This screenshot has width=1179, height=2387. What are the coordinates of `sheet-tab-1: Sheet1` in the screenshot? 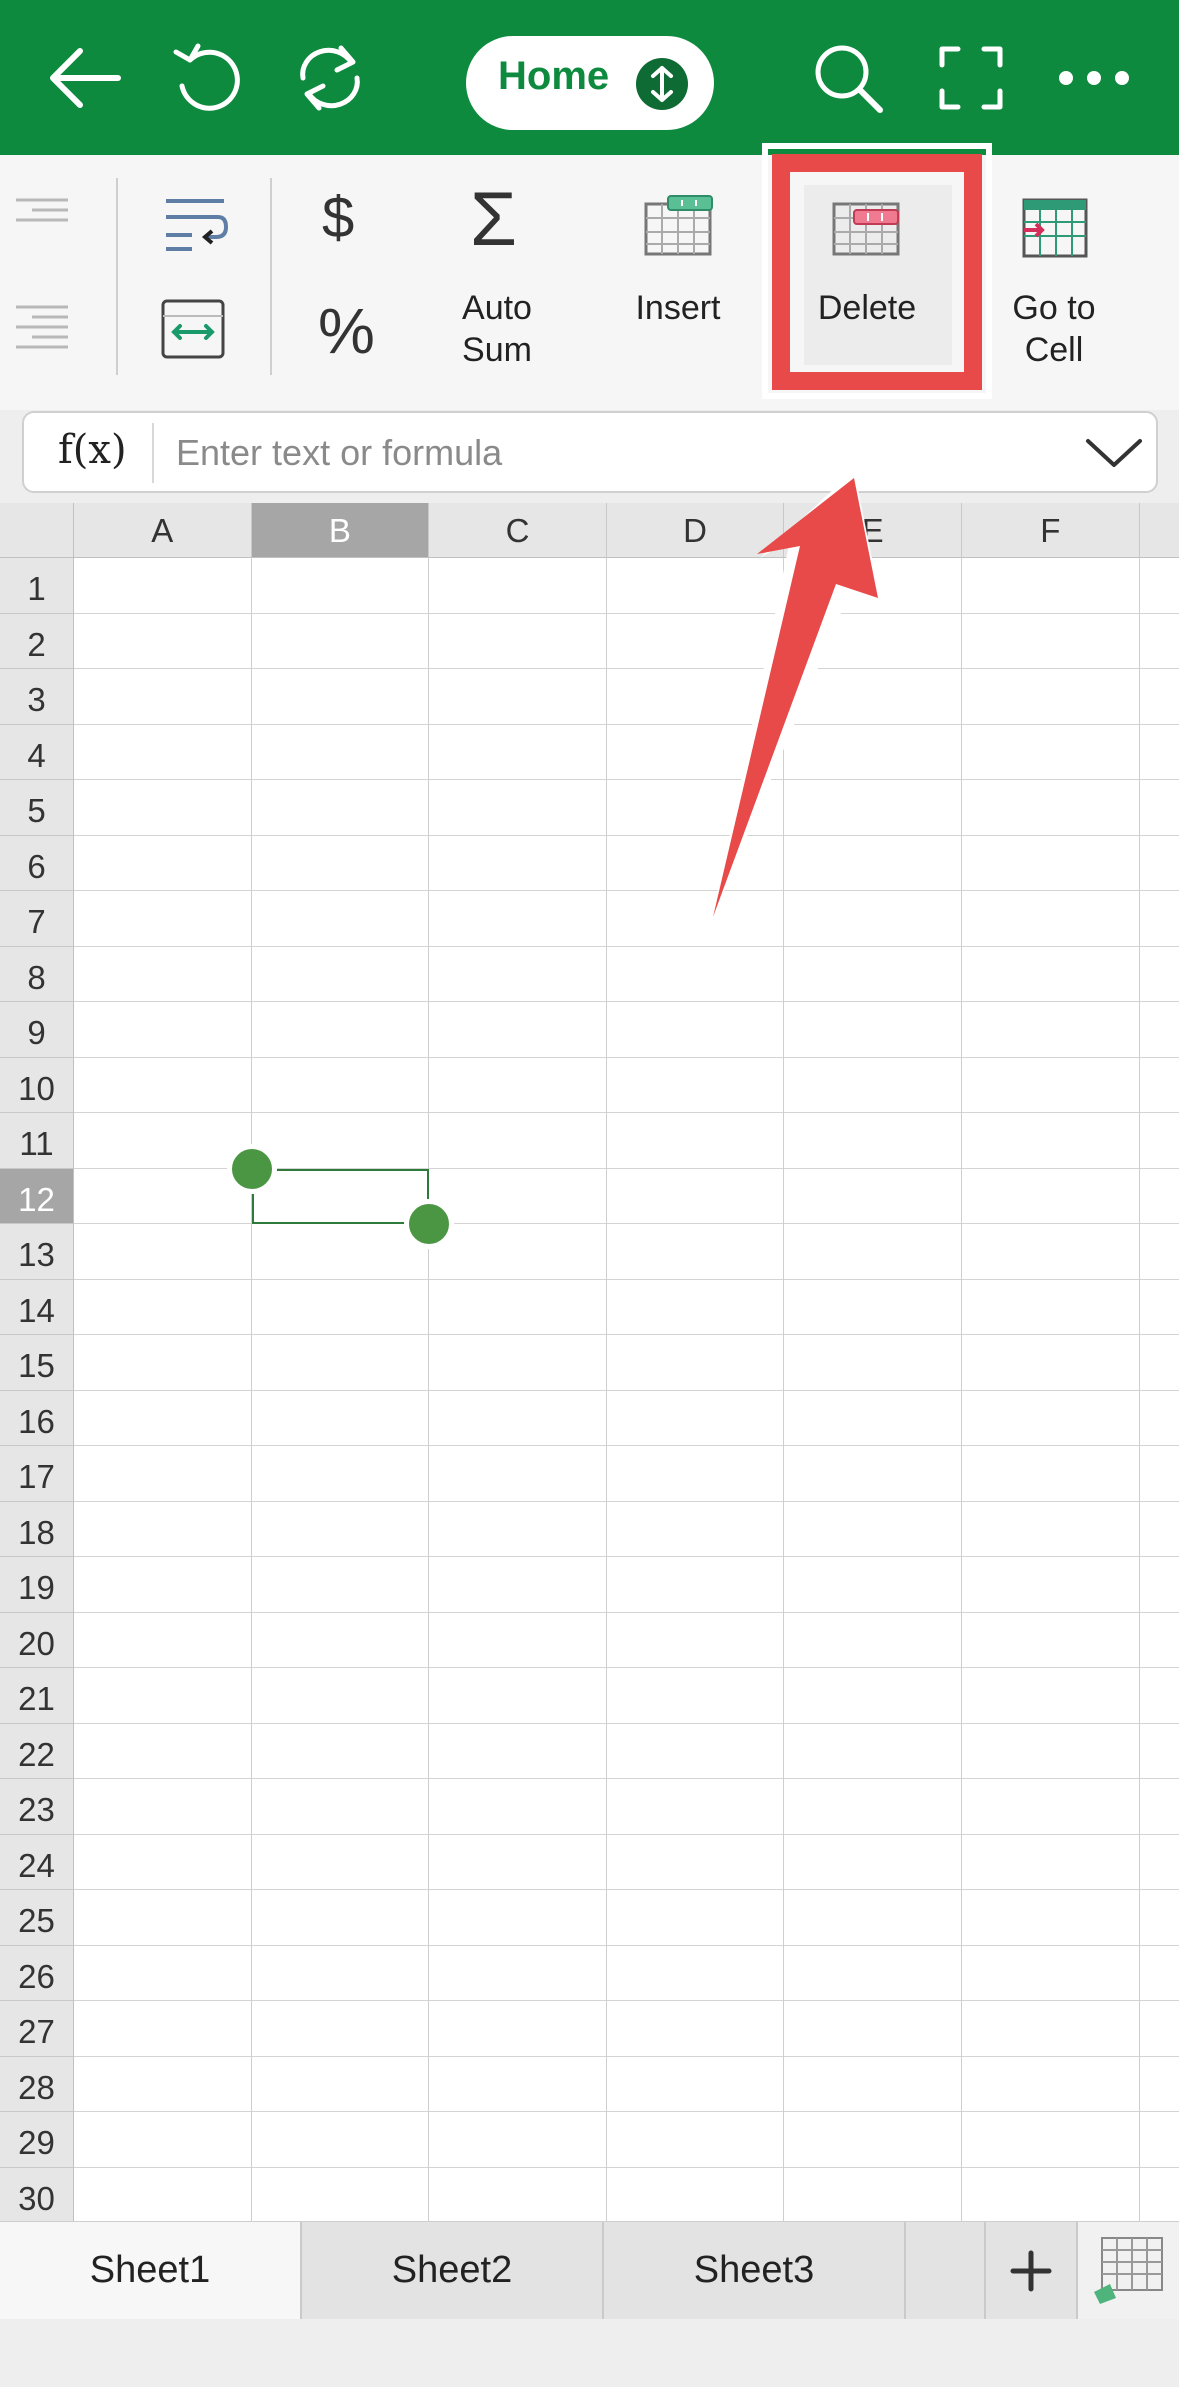 It's located at (151, 2270).